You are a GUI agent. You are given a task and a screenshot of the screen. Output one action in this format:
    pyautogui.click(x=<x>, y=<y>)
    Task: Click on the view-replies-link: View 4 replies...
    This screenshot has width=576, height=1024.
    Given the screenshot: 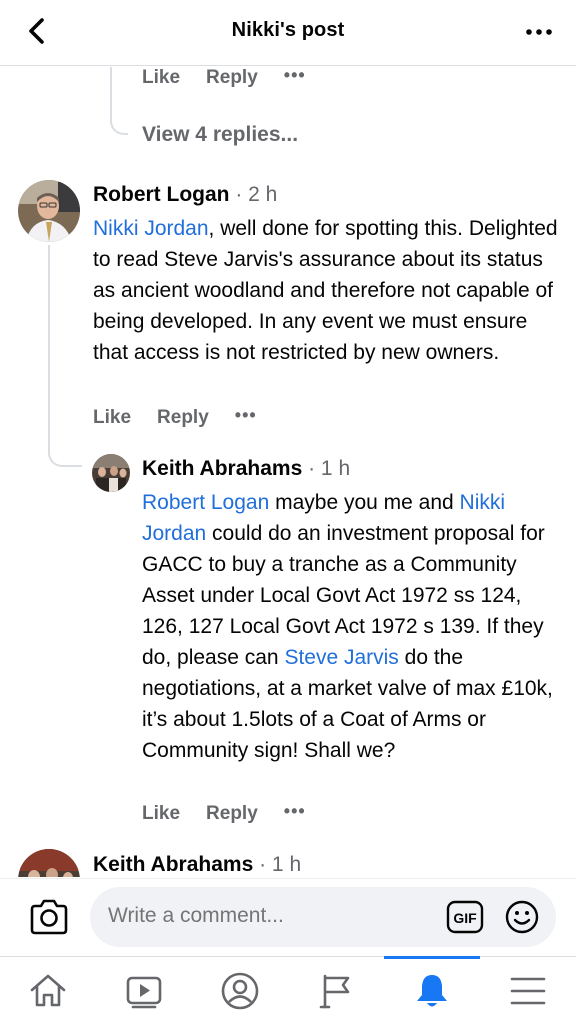 What is the action you would take?
    pyautogui.click(x=220, y=135)
    